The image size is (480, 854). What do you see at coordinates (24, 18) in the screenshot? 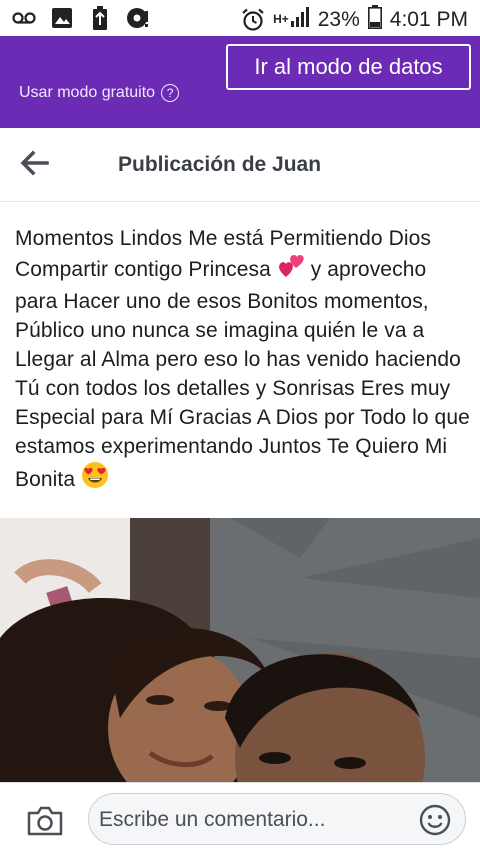
I see `voicemail-icon` at bounding box center [24, 18].